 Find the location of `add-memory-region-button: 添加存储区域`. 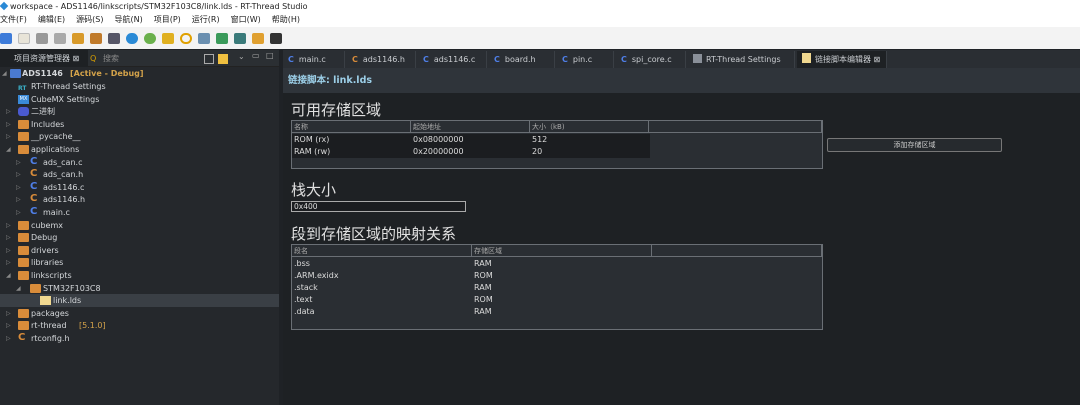

add-memory-region-button: 添加存储区域 is located at coordinates (914, 145).